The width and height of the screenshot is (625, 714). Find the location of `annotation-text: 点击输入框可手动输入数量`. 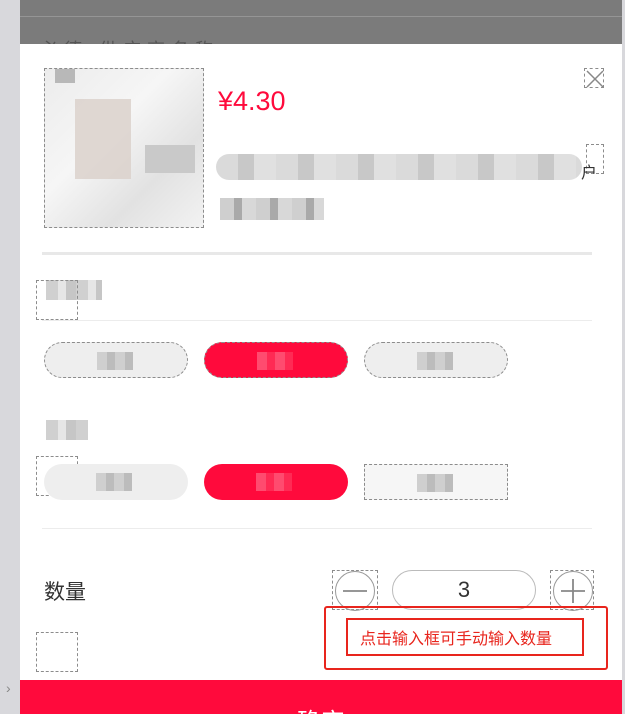

annotation-text: 点击输入框可手动输入数量 is located at coordinates (456, 639).